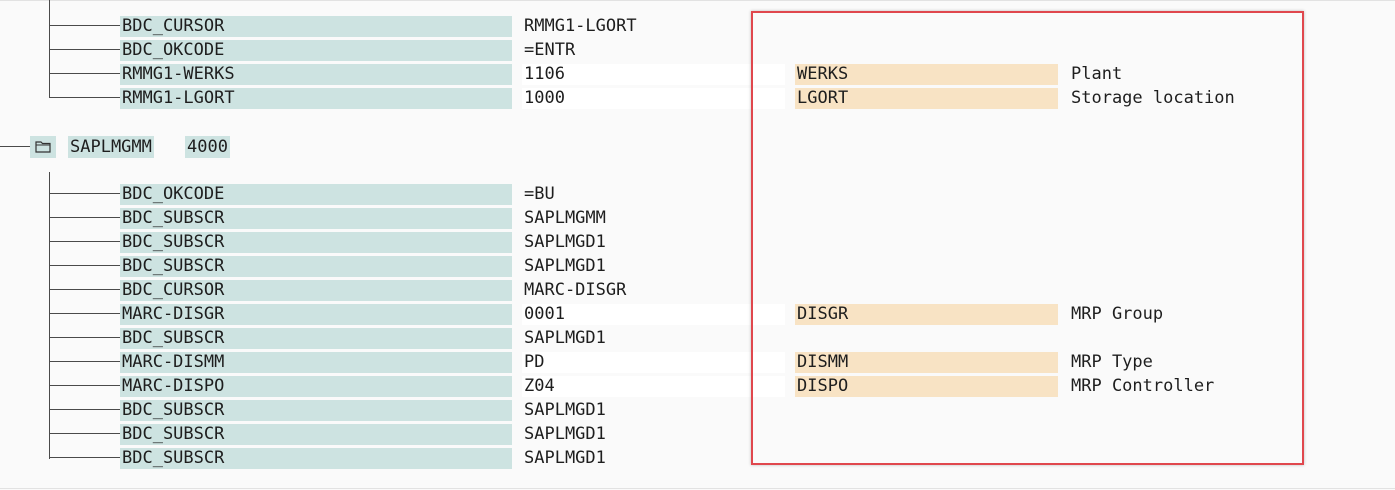 Image resolution: width=1395 pixels, height=490 pixels. I want to click on field-value: PD, so click(653, 362).